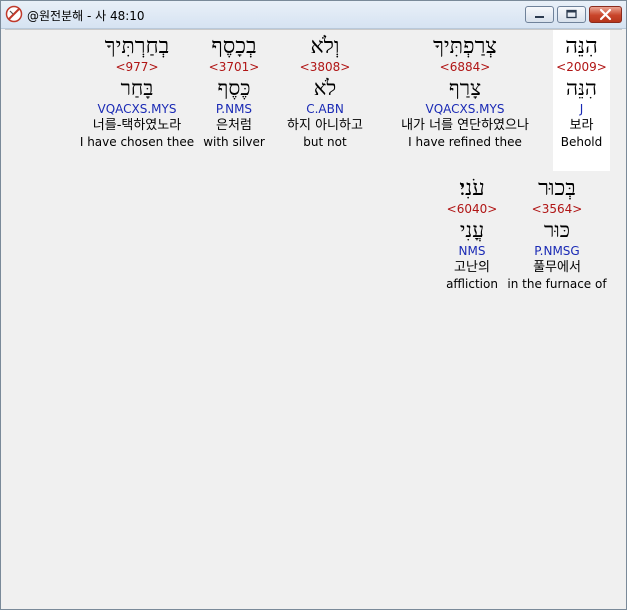 The height and width of the screenshot is (610, 627). I want to click on maximize-button, so click(571, 14).